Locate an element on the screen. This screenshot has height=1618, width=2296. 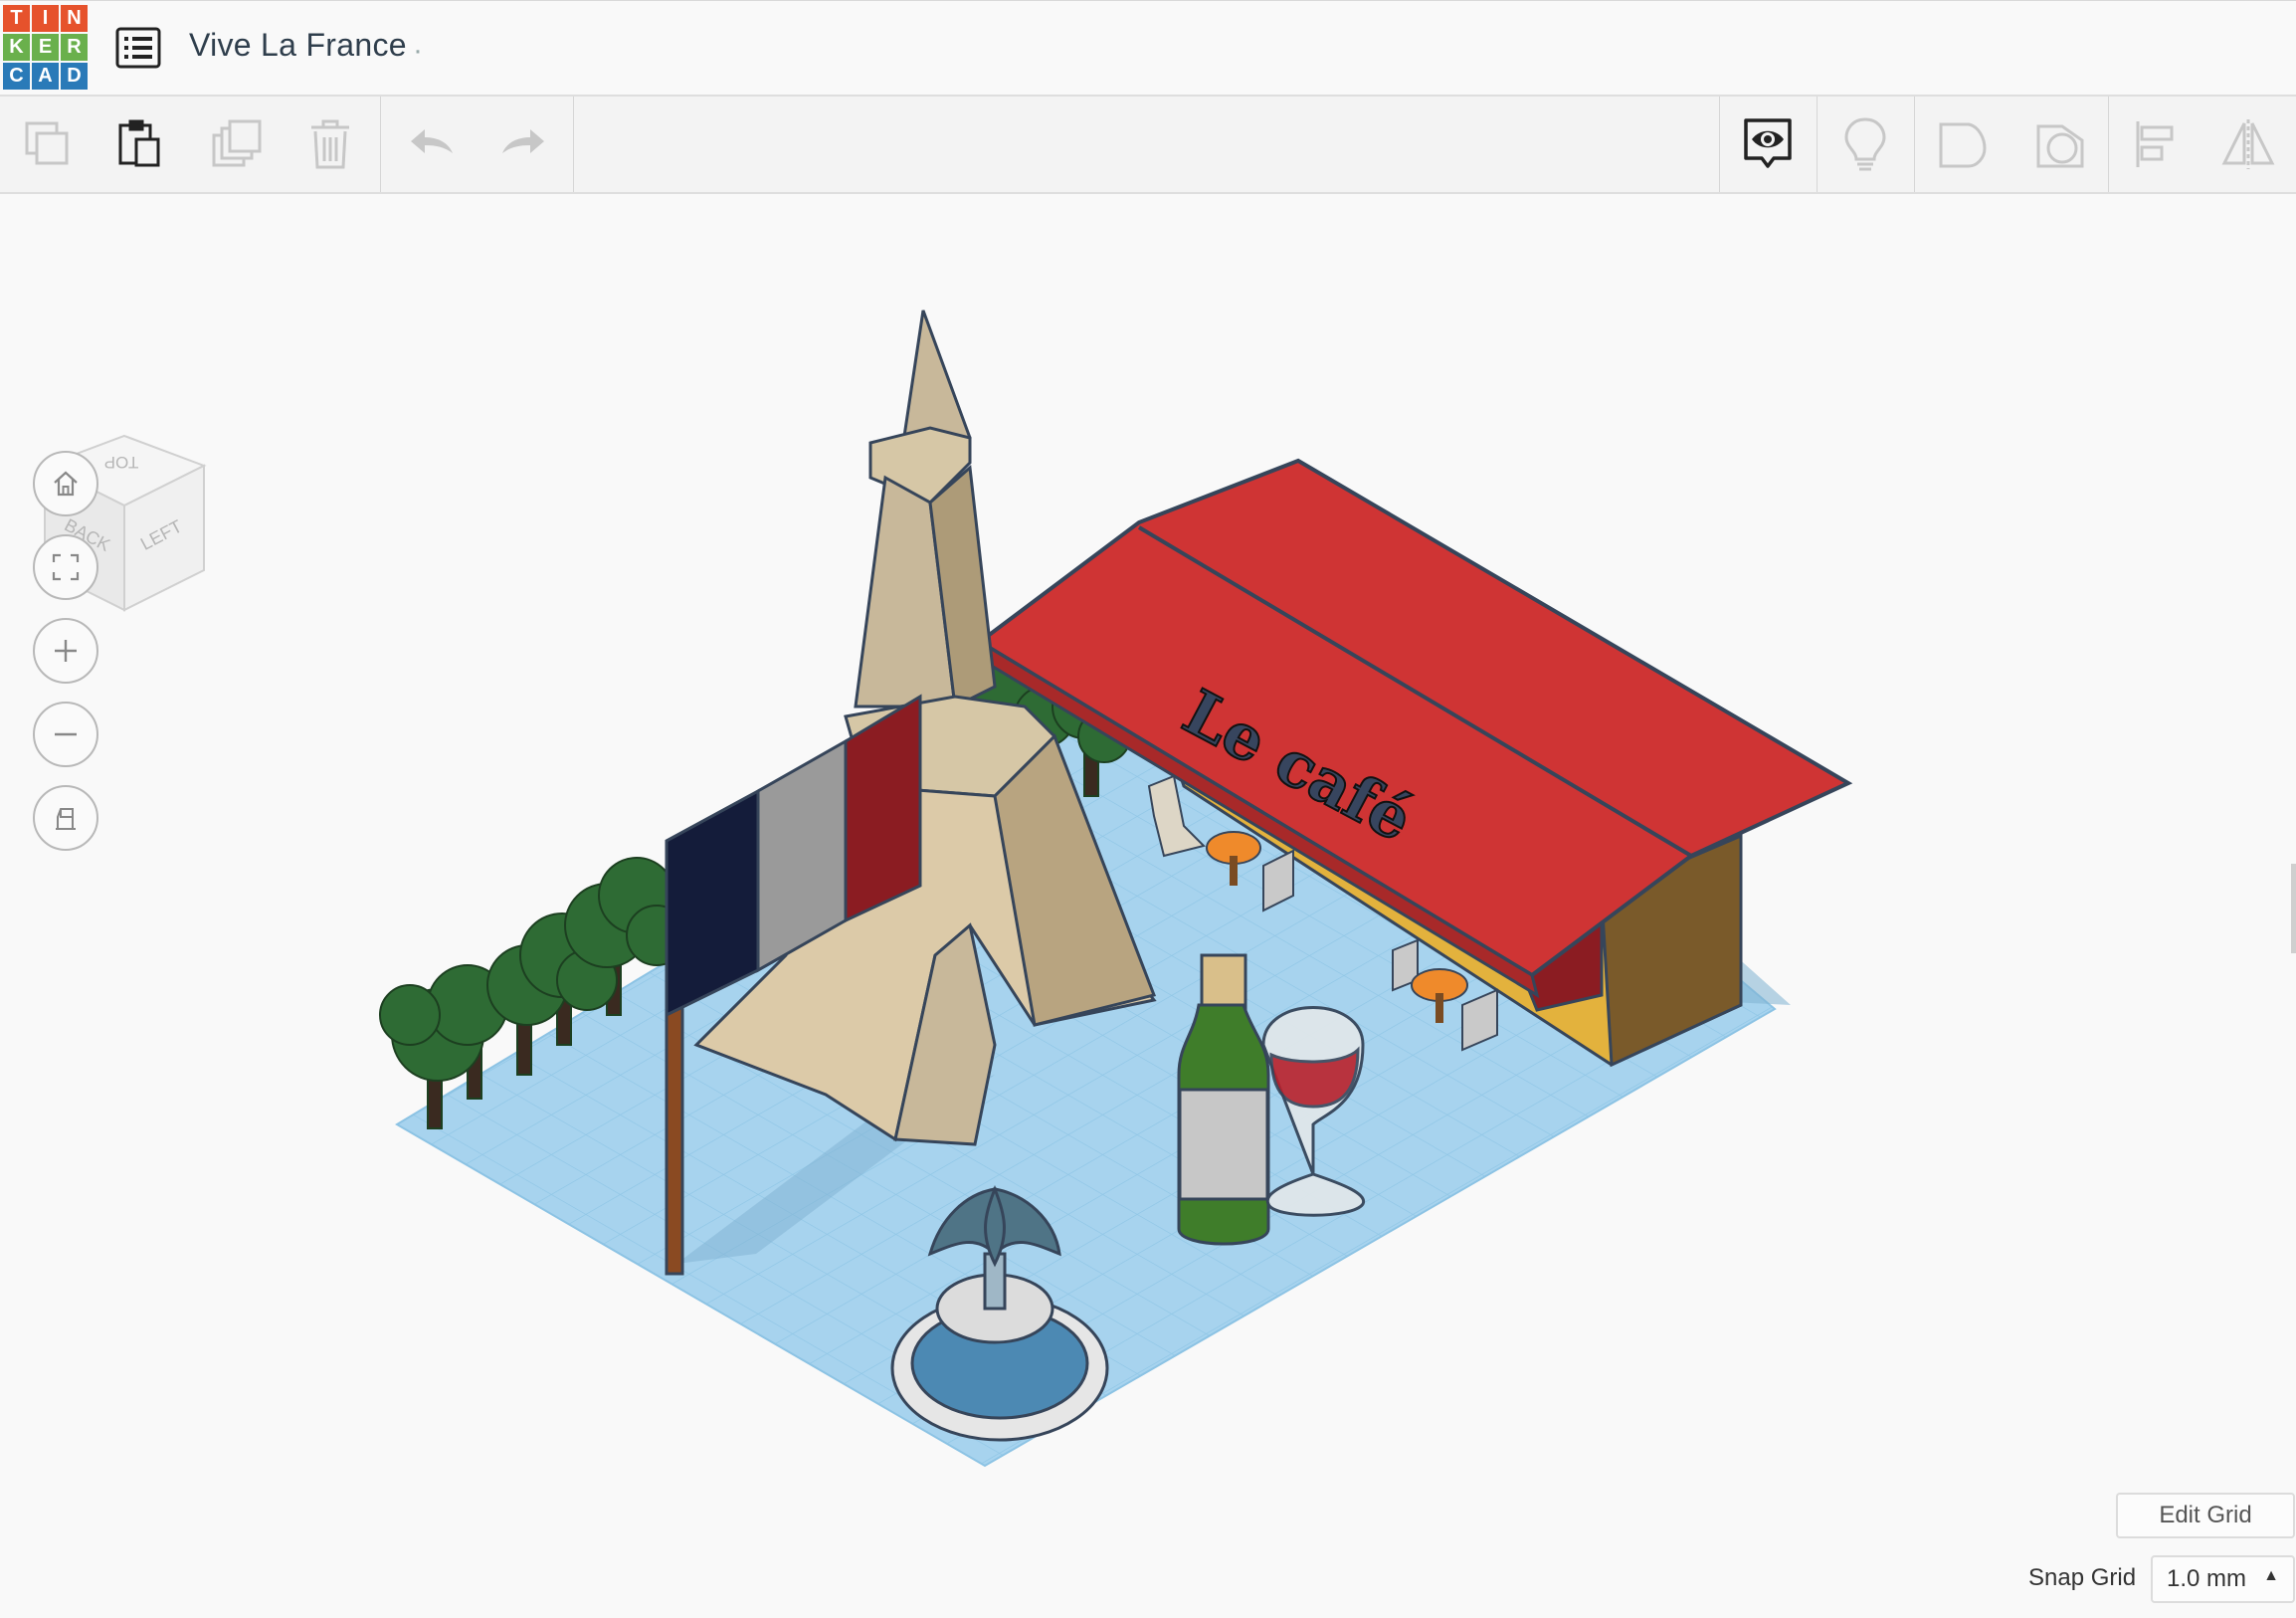
mirror-button is located at coordinates (2248, 144).